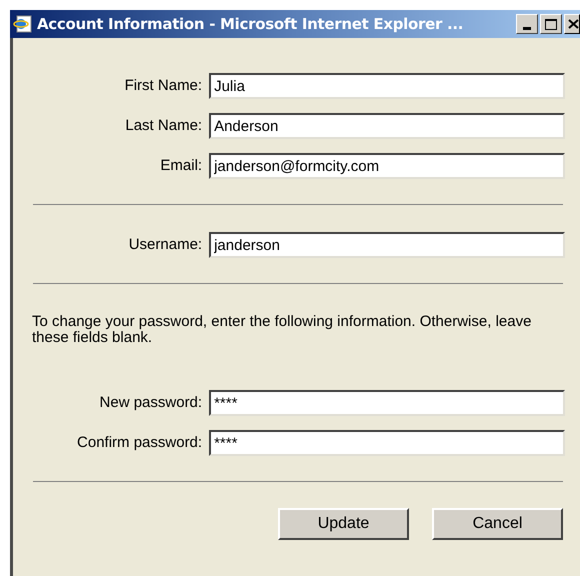 This screenshot has width=580, height=576. What do you see at coordinates (387, 245) in the screenshot?
I see `input-field: janderson` at bounding box center [387, 245].